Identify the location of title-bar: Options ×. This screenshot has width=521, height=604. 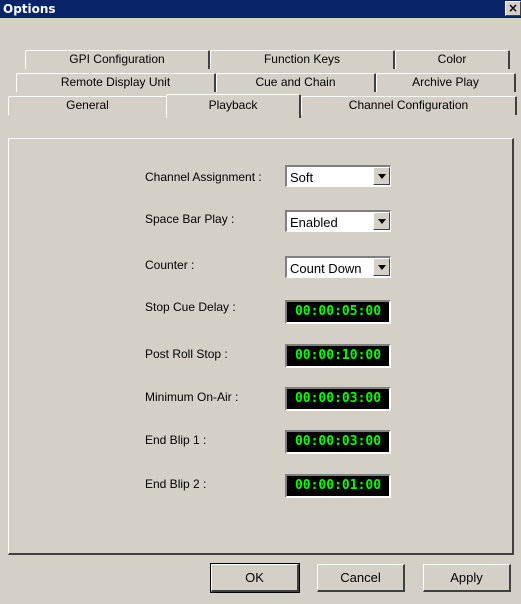
(260, 9).